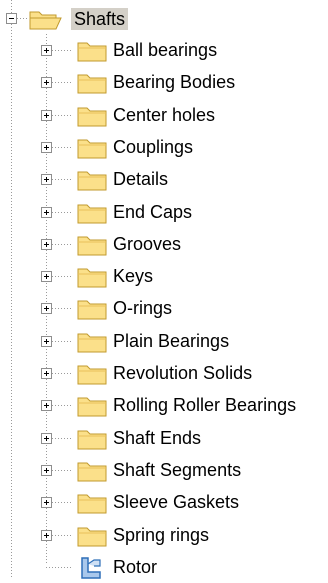  What do you see at coordinates (183, 373) in the screenshot?
I see `tree-node-label: Revolution Solids` at bounding box center [183, 373].